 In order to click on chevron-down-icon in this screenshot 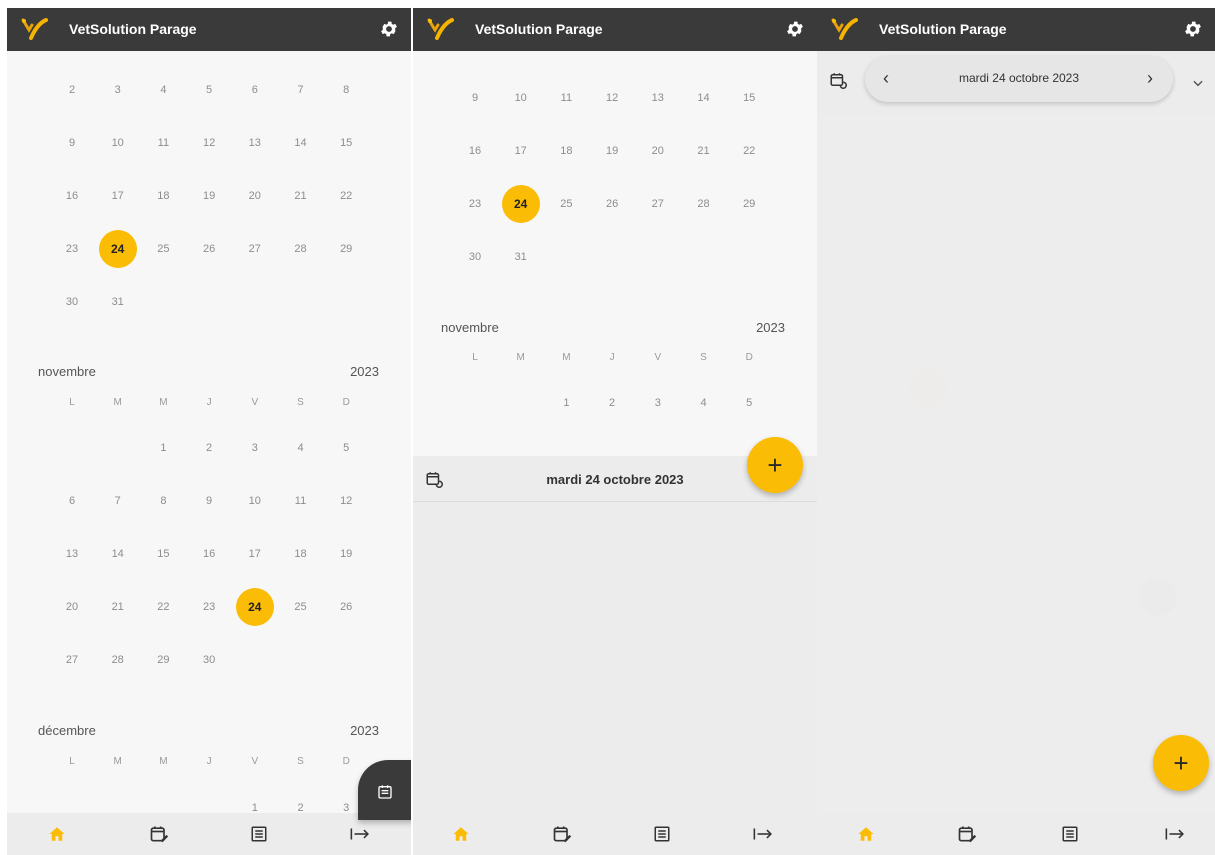, I will do `click(1198, 83)`.